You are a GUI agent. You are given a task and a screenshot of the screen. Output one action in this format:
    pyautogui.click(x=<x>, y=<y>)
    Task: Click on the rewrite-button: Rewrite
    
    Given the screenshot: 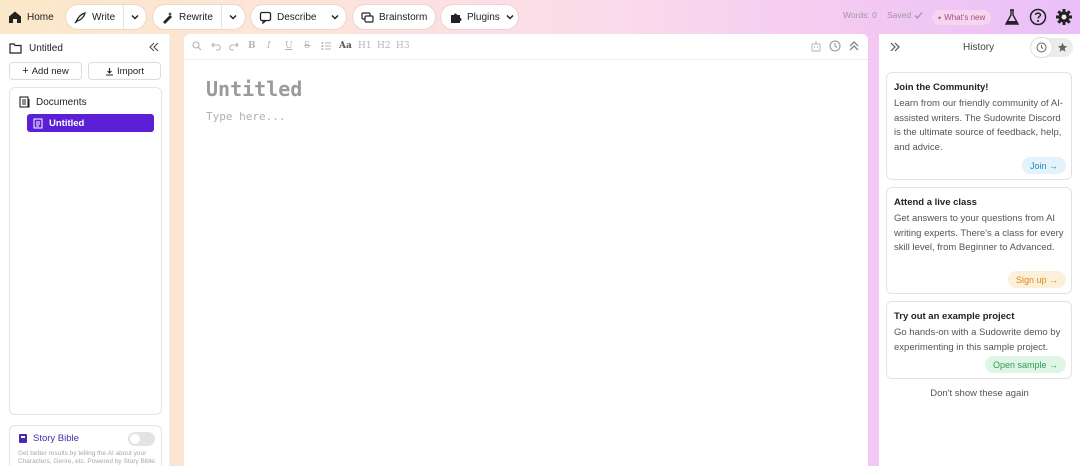 What is the action you would take?
    pyautogui.click(x=187, y=17)
    